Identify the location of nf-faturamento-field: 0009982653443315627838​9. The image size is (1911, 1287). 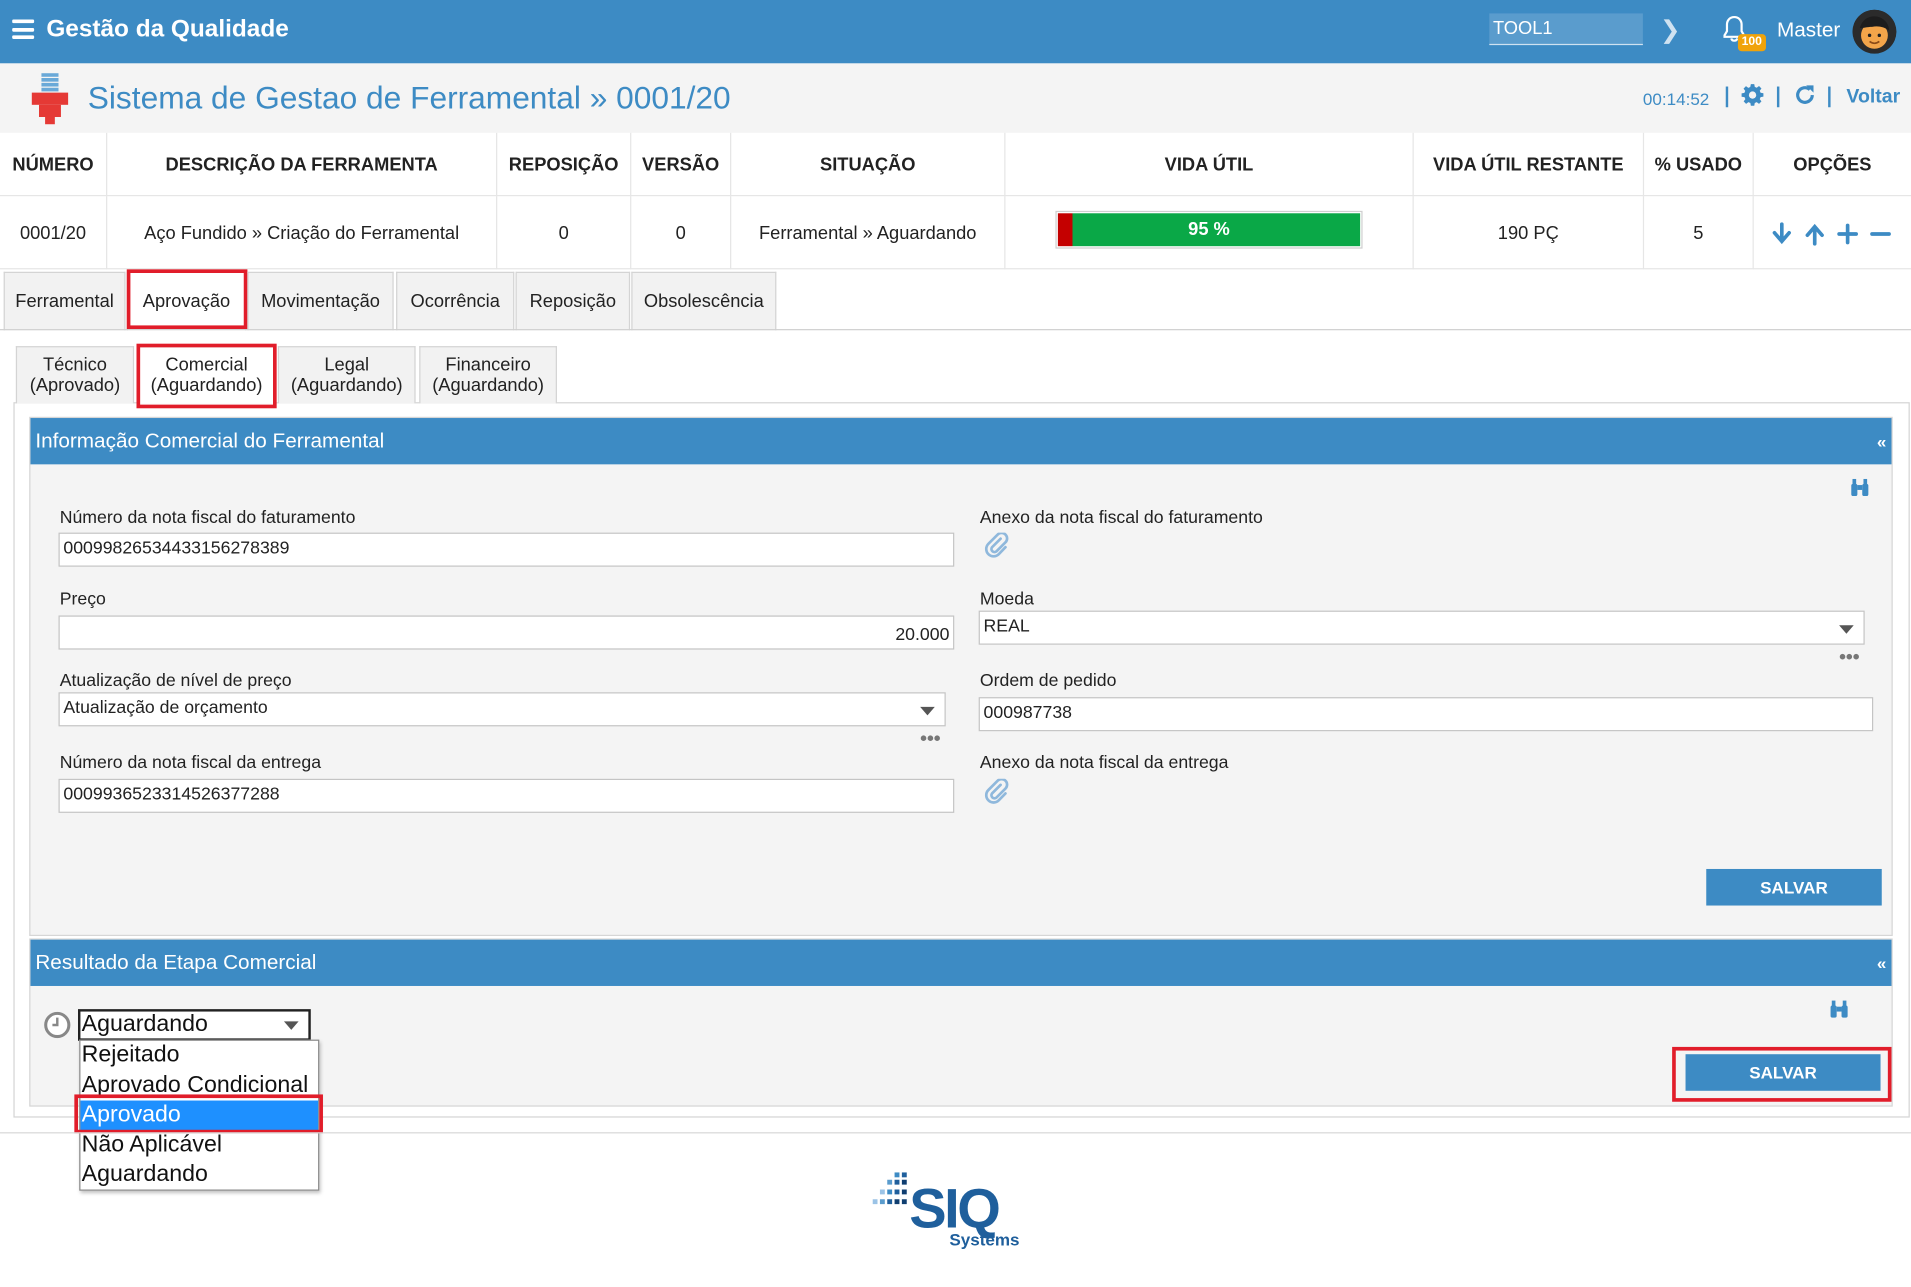
(506, 549).